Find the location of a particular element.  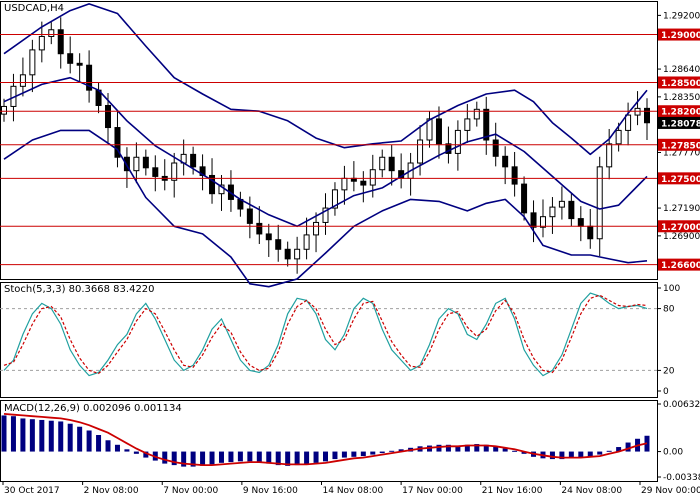

stoch-y-tick-label: 100 is located at coordinates (671, 289).